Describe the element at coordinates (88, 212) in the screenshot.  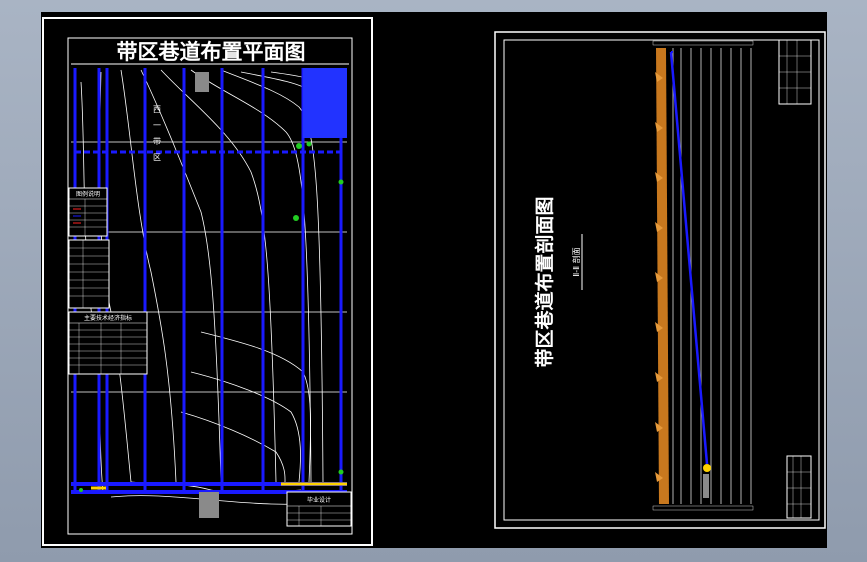
I see `legend-table: 图例说明` at that location.